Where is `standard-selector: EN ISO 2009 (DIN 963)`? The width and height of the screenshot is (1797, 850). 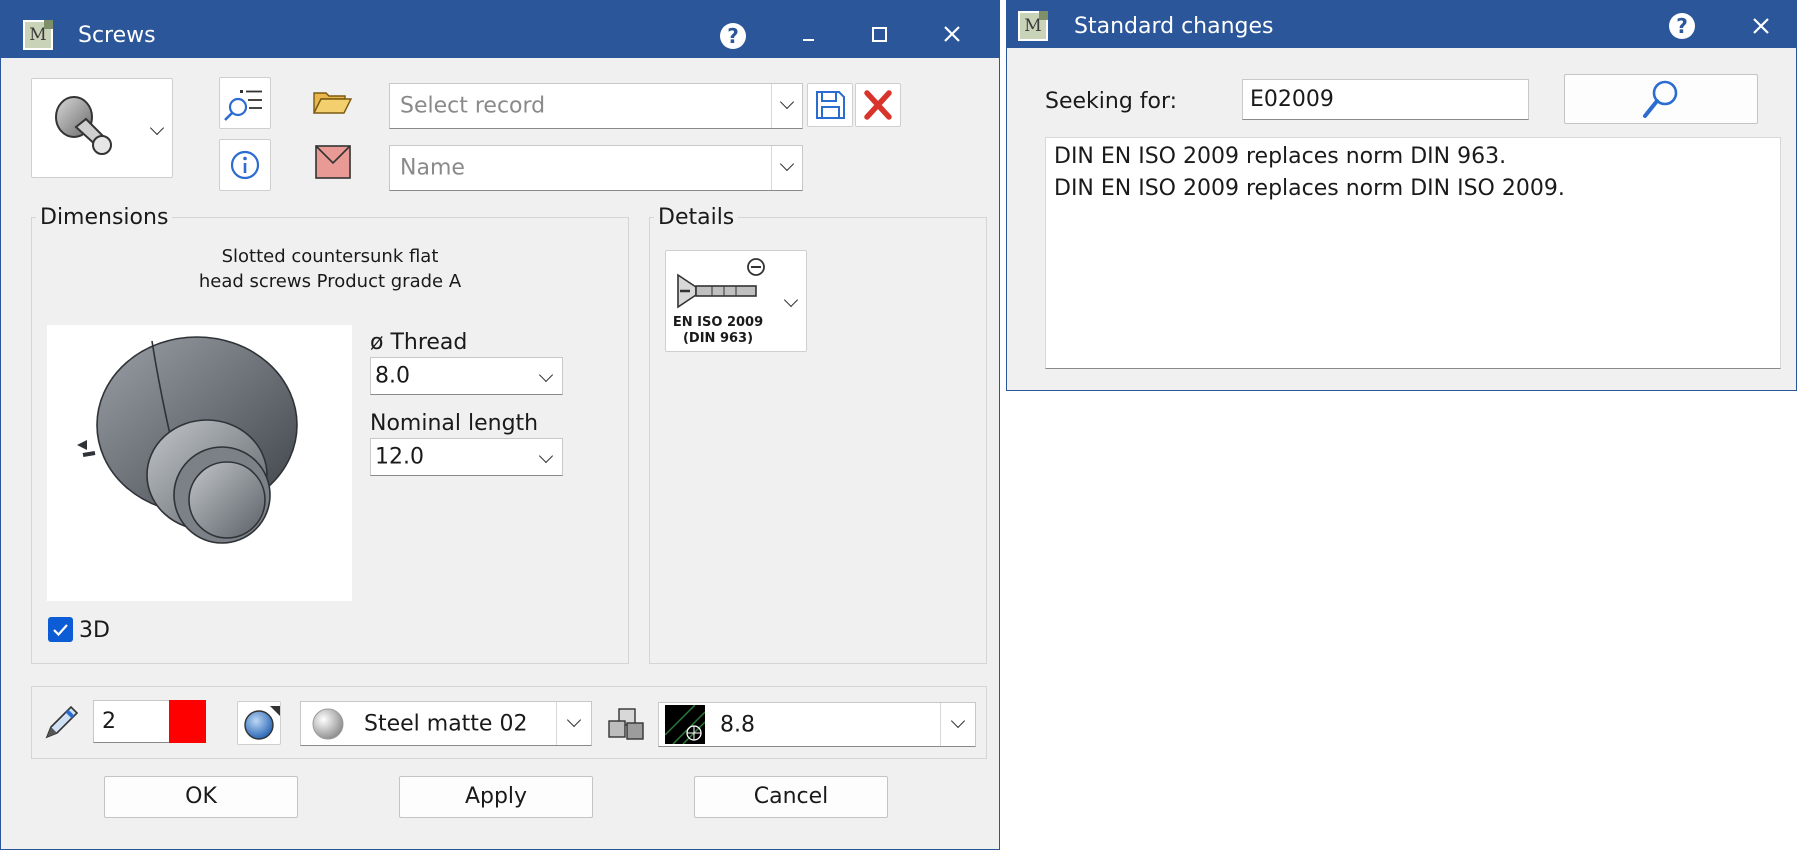 standard-selector: EN ISO 2009 (DIN 963) is located at coordinates (736, 301).